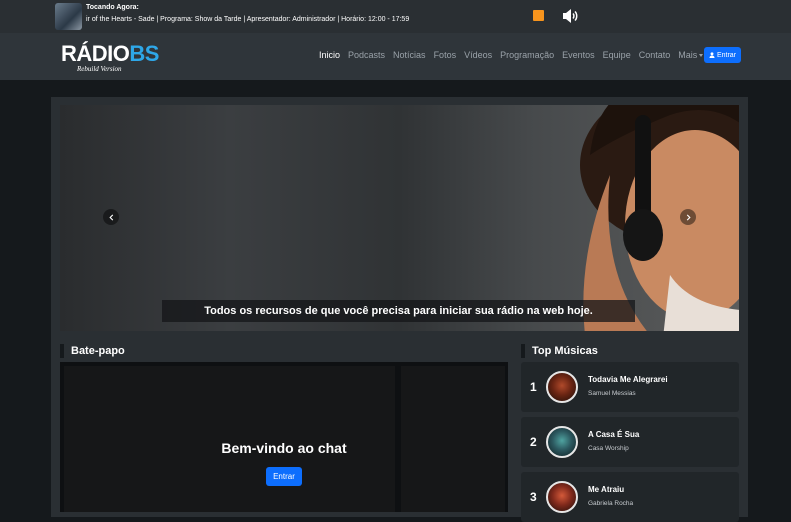  I want to click on login-button: Entrar, so click(722, 55).